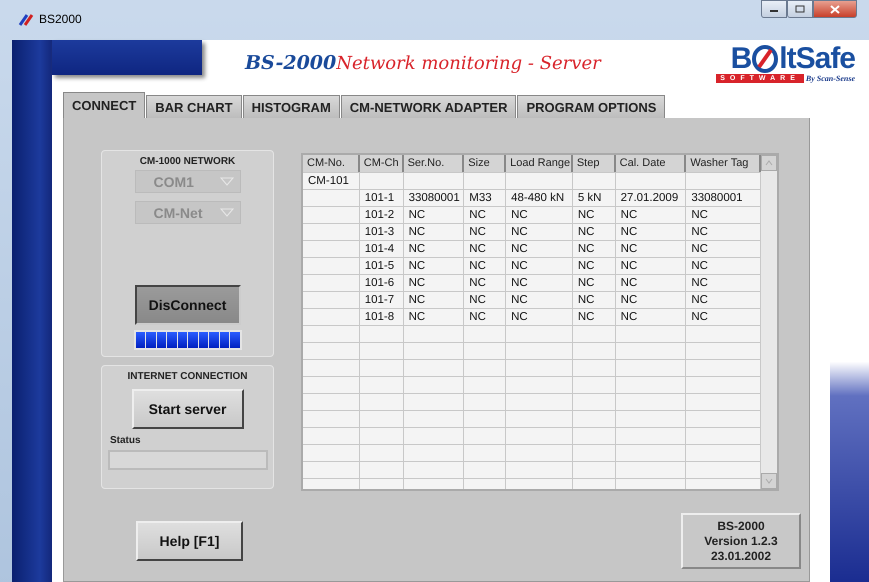  Describe the element at coordinates (830, 78) in the screenshot. I see `logo-byline: By Scan-Sense` at that location.